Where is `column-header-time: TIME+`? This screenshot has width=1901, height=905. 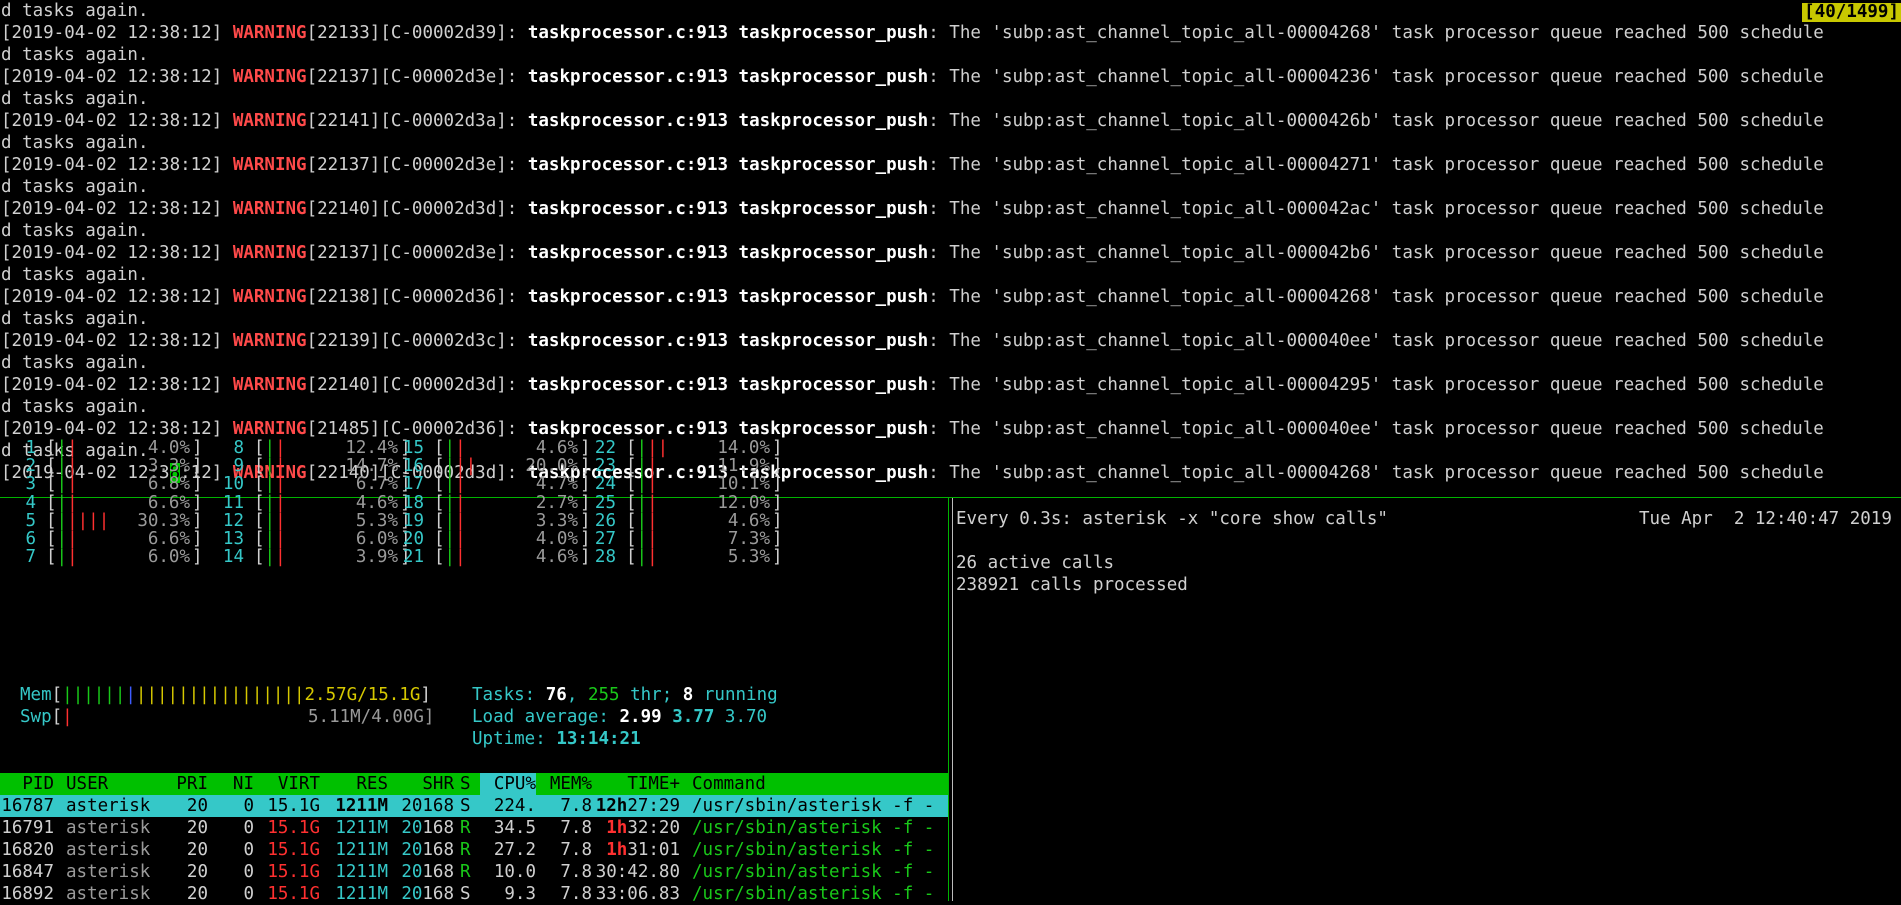
column-header-time: TIME+ is located at coordinates (636, 784).